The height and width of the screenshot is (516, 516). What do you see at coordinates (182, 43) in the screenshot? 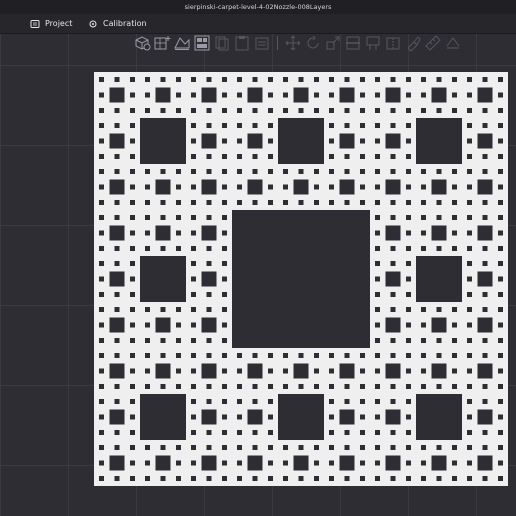
I see `auto-orient-button` at bounding box center [182, 43].